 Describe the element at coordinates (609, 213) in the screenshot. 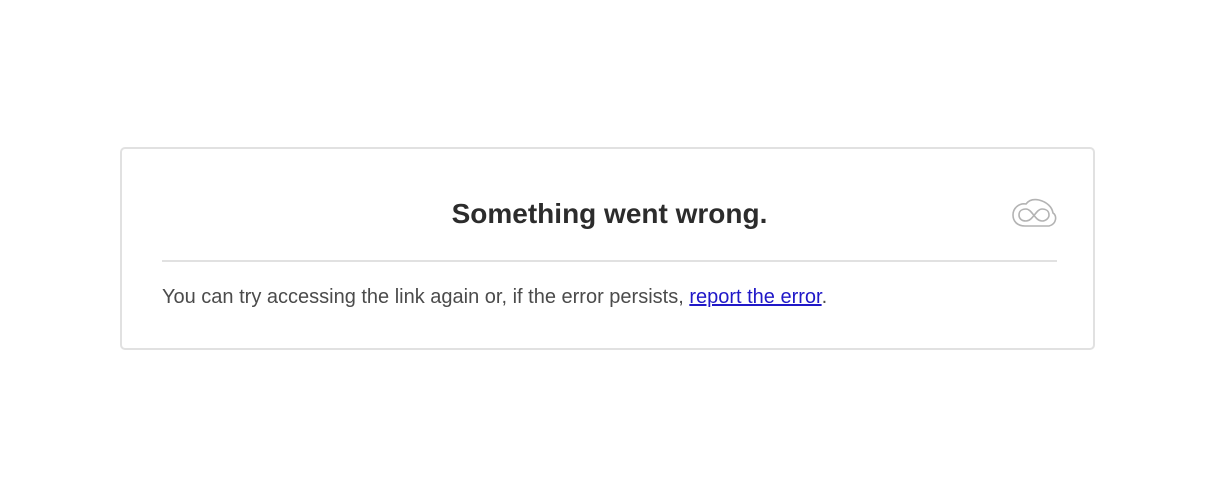

I see `error-title: Something went wrong.` at that location.